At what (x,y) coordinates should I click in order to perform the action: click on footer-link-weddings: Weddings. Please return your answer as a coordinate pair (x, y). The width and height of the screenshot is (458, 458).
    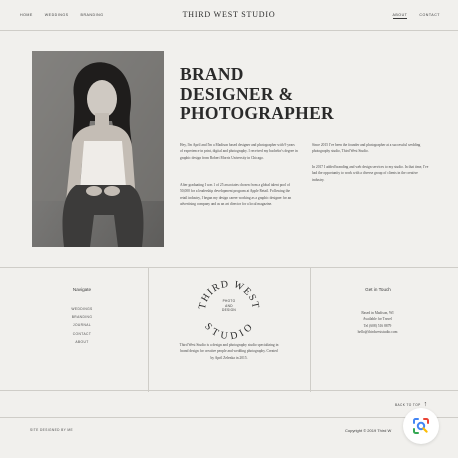
    Looking at the image, I should click on (82, 309).